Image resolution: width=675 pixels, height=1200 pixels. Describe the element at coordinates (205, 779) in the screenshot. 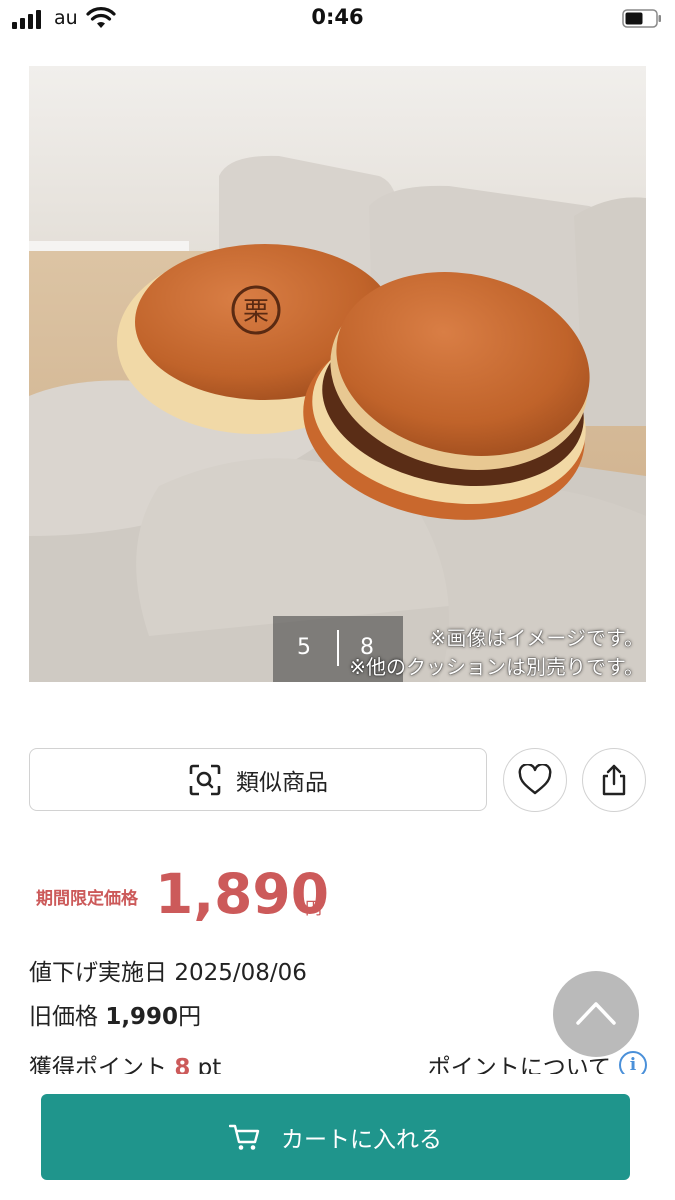

I see `image-search-icon` at that location.